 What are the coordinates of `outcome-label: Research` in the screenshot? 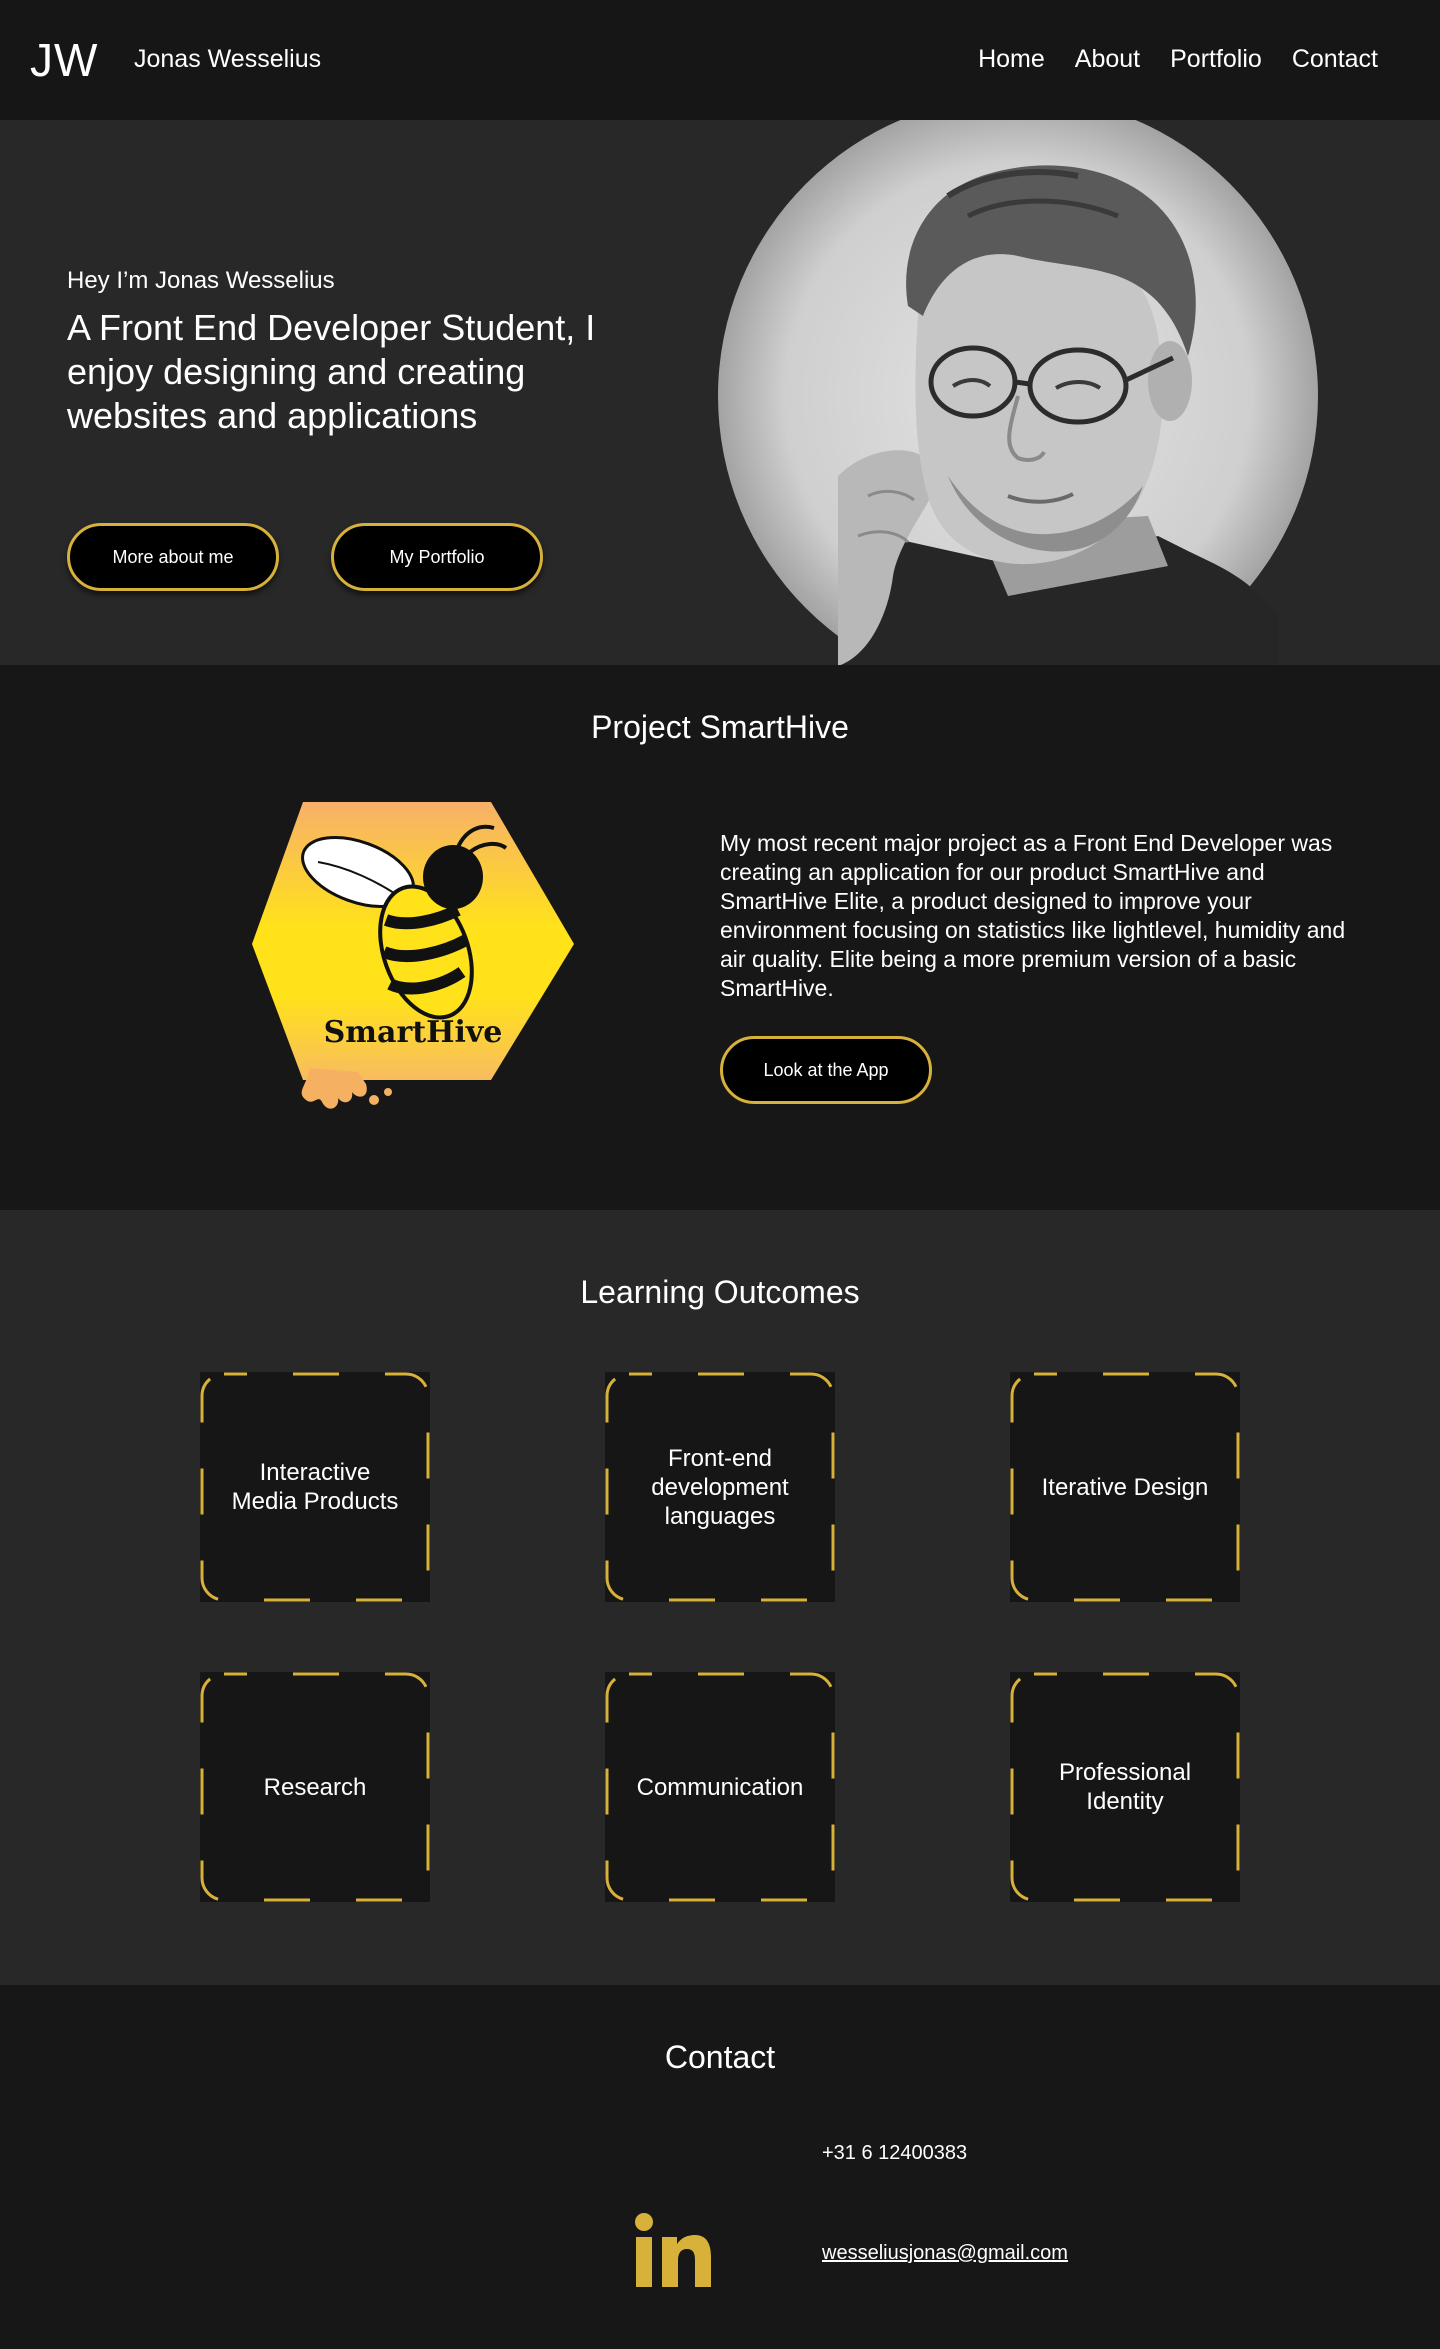 It's located at (315, 1787).